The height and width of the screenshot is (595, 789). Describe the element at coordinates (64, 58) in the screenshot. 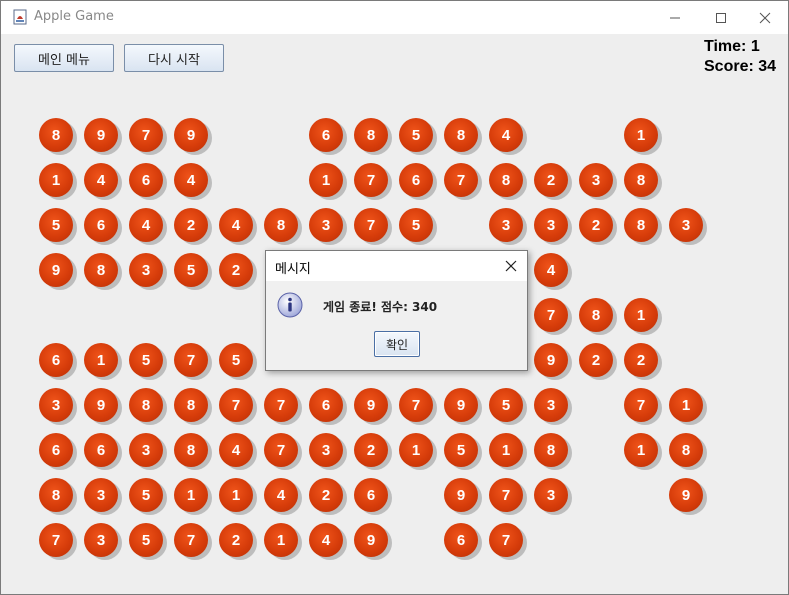

I see `main-menu-button: 메인 메뉴` at that location.